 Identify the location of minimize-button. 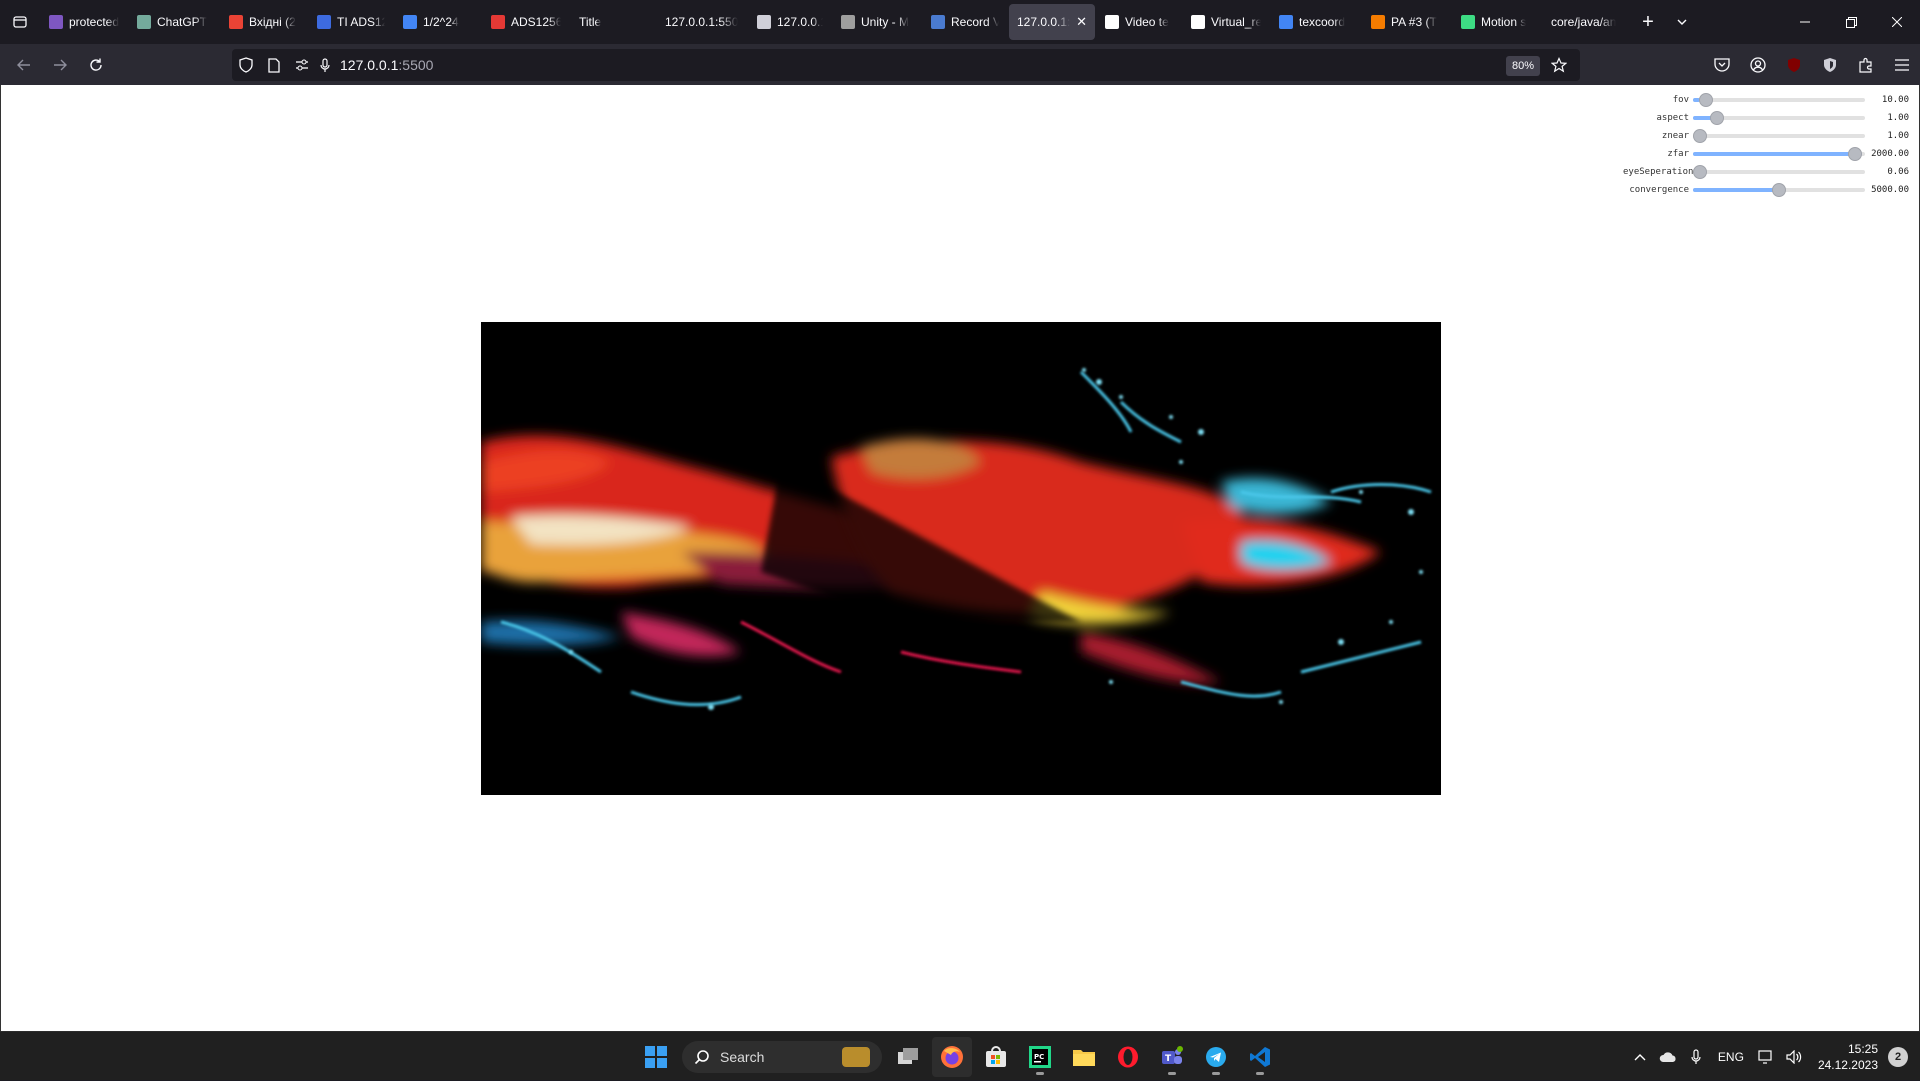
(1805, 22).